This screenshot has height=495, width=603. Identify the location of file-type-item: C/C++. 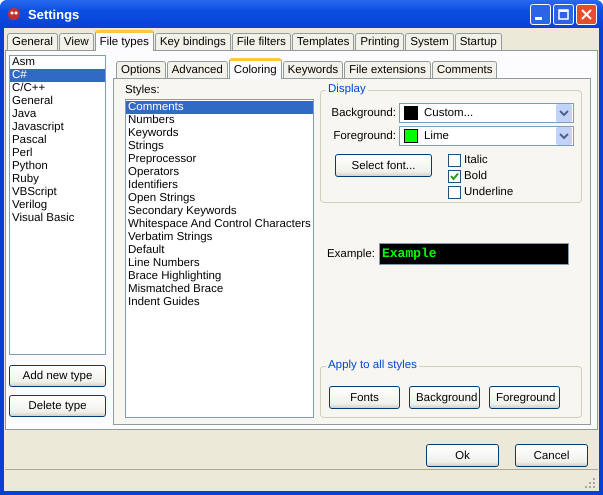
(57, 88).